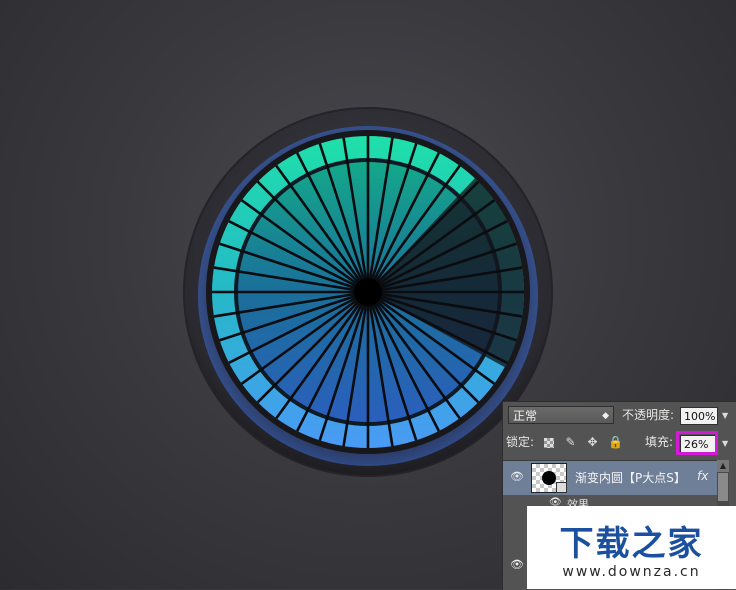 The width and height of the screenshot is (736, 590). What do you see at coordinates (725, 444) in the screenshot?
I see `fill-dropdown-icon: ▼` at bounding box center [725, 444].